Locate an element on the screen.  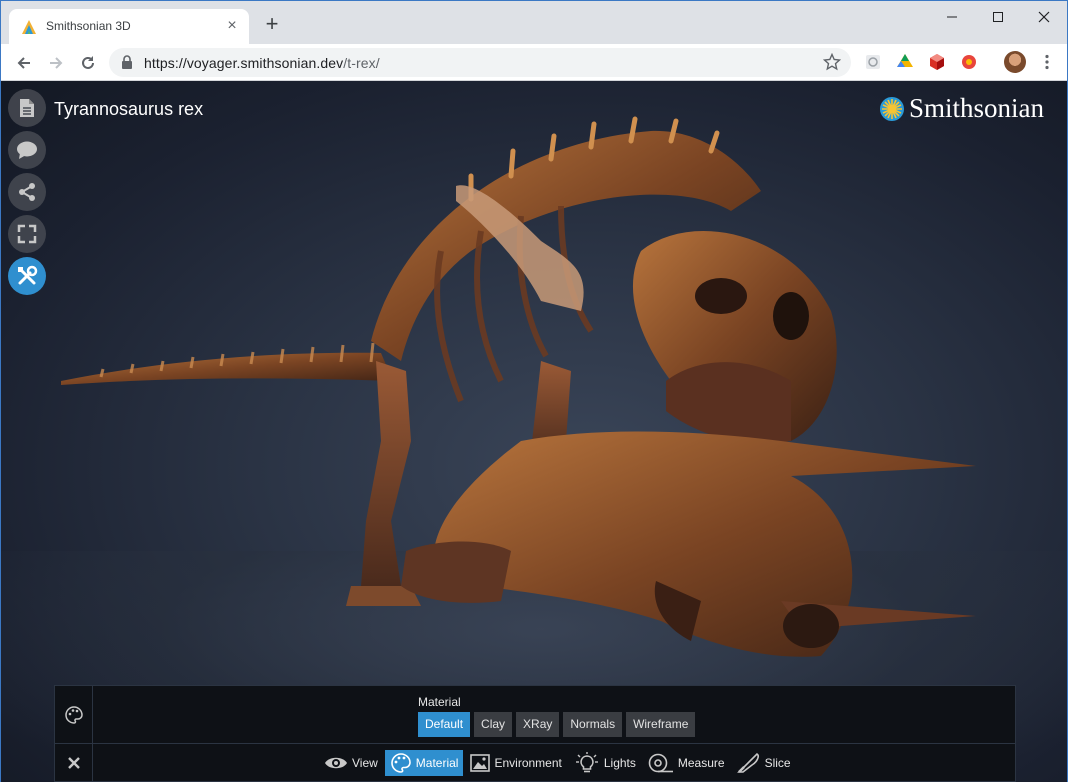
tab-title: Smithsonian 3D is located at coordinates (88, 26).